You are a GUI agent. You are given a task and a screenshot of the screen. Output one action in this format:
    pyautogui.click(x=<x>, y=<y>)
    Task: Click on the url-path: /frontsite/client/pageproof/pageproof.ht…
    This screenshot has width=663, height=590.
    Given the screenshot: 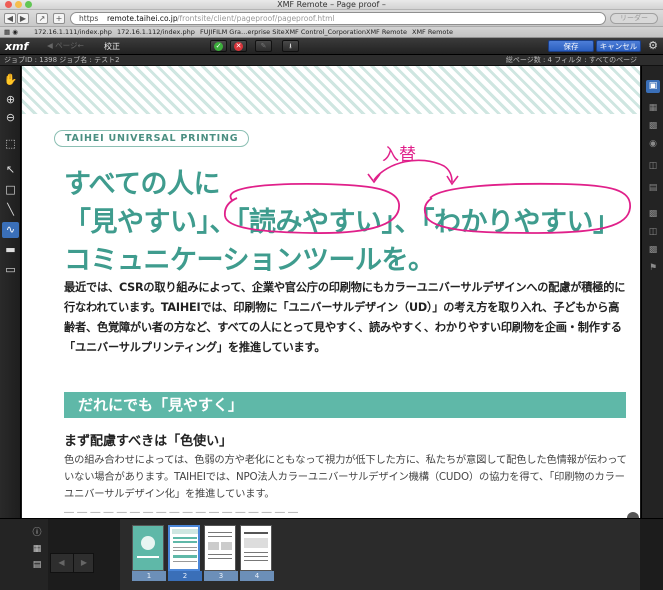 What is the action you would take?
    pyautogui.click(x=256, y=18)
    